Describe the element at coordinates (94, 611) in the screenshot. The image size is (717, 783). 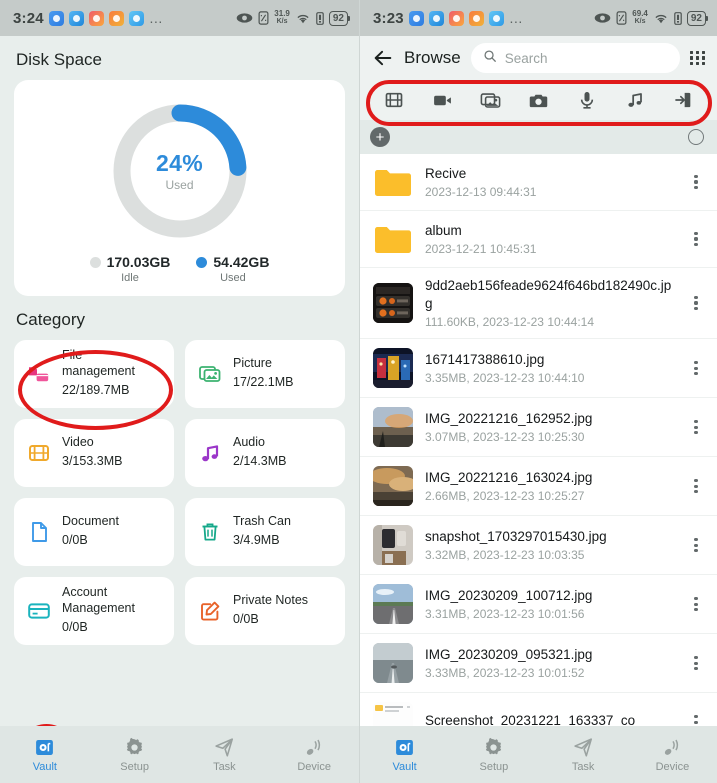
I see `category-tile-account-management: Account Management 0/0B` at that location.